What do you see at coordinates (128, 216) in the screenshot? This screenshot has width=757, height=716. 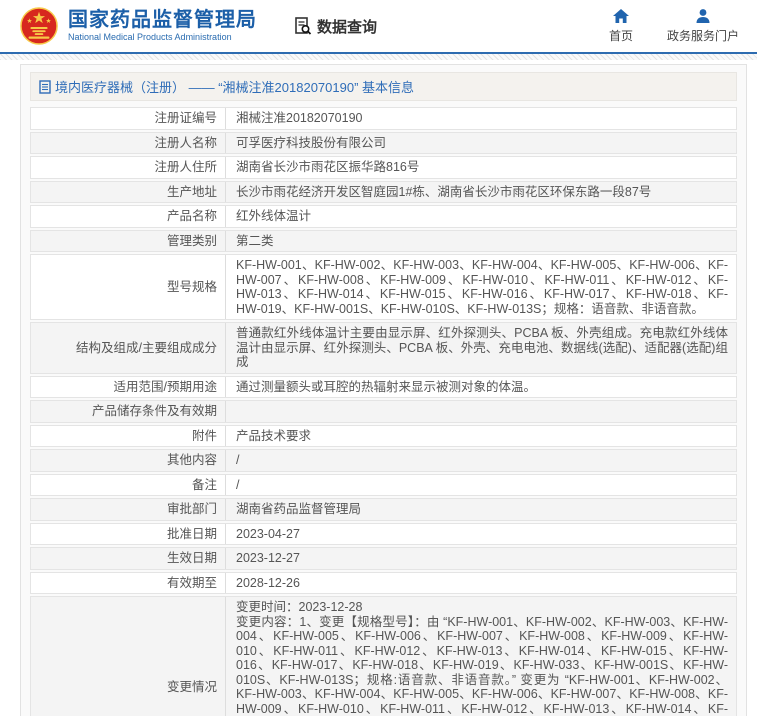 I see `row-label: 产品名称` at bounding box center [128, 216].